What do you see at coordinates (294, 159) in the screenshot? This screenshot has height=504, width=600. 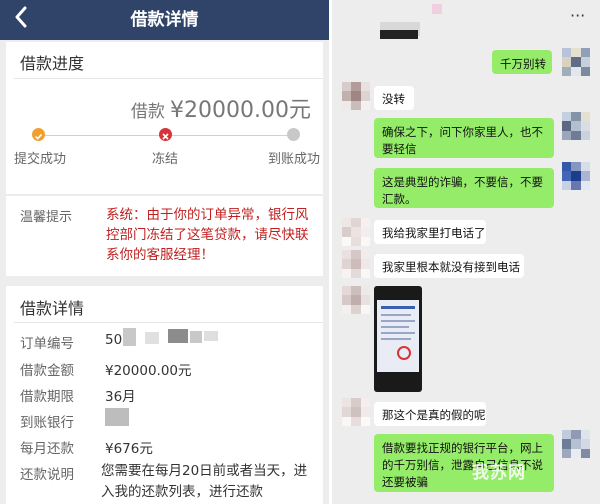 I see `step-label: 到账成功` at bounding box center [294, 159].